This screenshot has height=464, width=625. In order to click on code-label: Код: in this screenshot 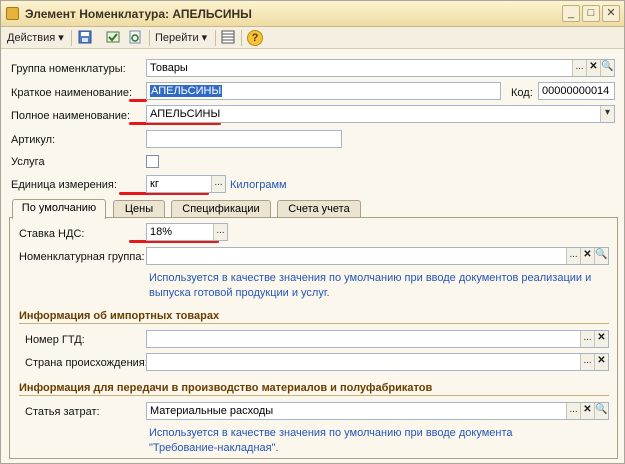, I will do `click(522, 93)`.